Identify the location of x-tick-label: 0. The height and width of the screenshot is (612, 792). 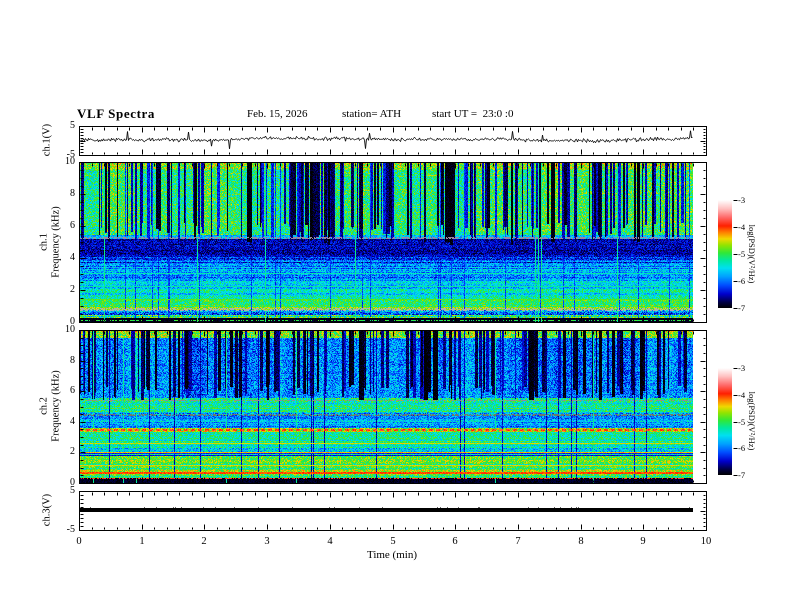
(79, 541).